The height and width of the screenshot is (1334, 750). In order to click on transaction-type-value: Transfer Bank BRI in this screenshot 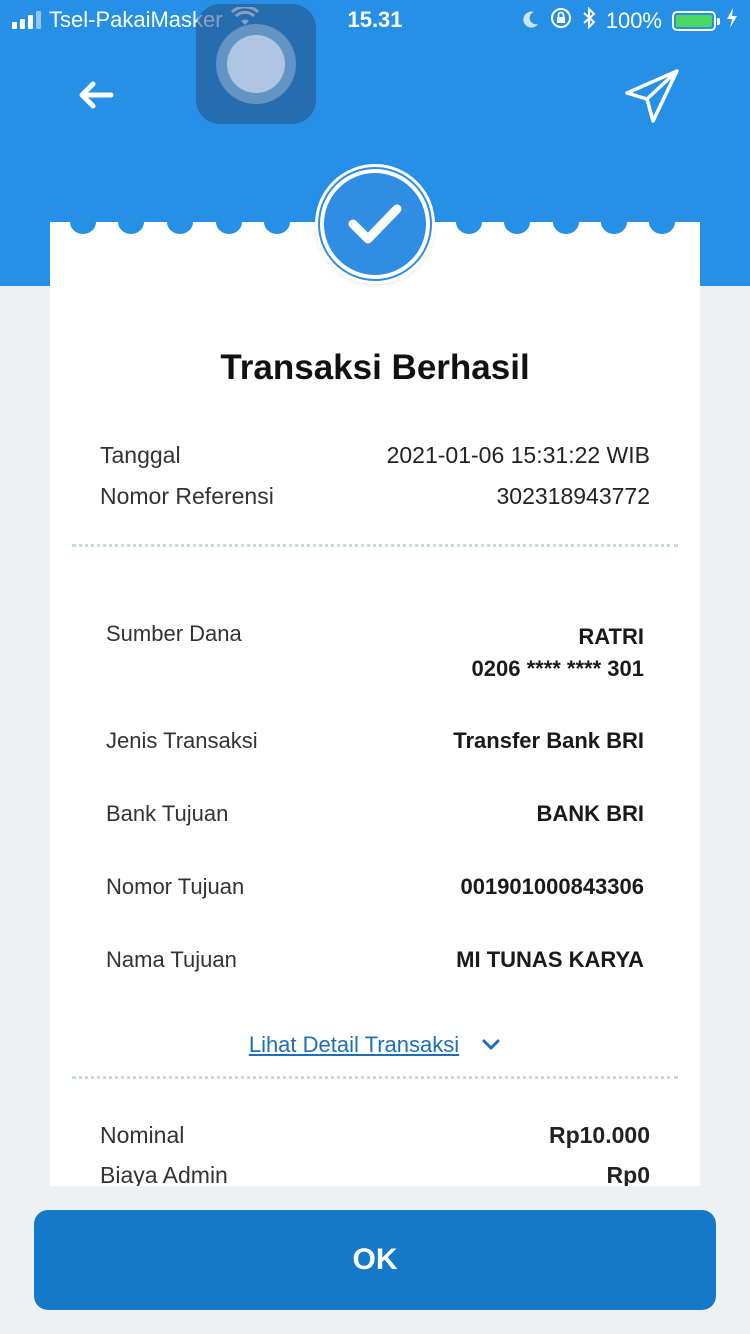, I will do `click(548, 740)`.